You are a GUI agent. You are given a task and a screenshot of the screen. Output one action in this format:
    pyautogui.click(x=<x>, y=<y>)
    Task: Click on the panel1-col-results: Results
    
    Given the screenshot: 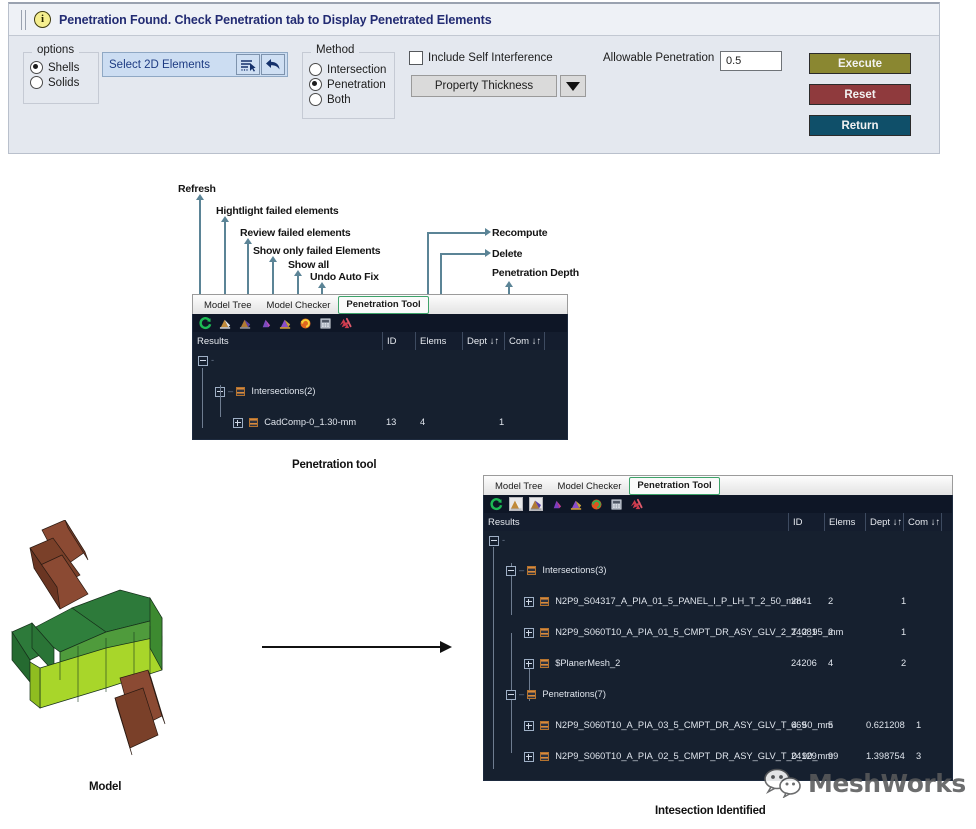 What is the action you would take?
    pyautogui.click(x=288, y=341)
    